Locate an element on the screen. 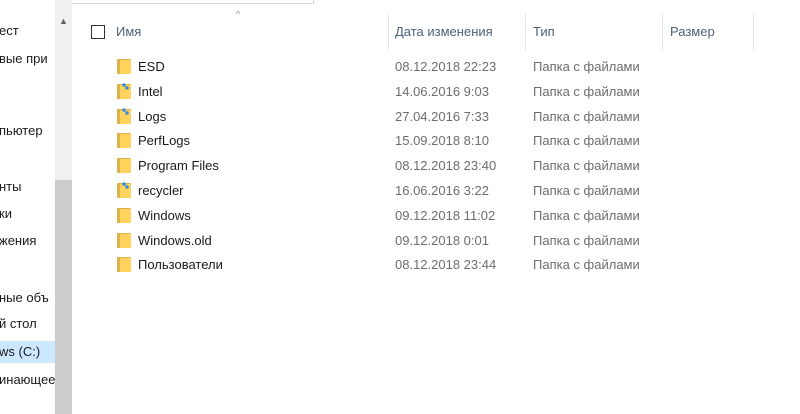  nav-item: жения is located at coordinates (27, 241).